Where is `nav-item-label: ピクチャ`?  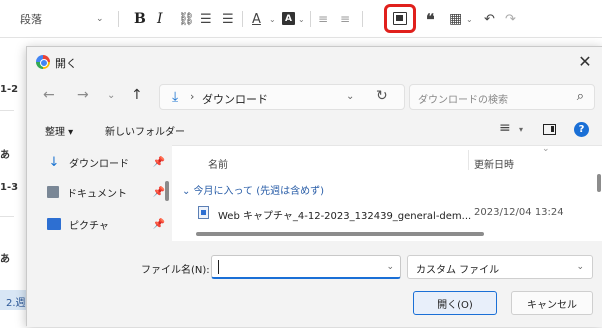 nav-item-label: ピクチャ is located at coordinates (89, 226).